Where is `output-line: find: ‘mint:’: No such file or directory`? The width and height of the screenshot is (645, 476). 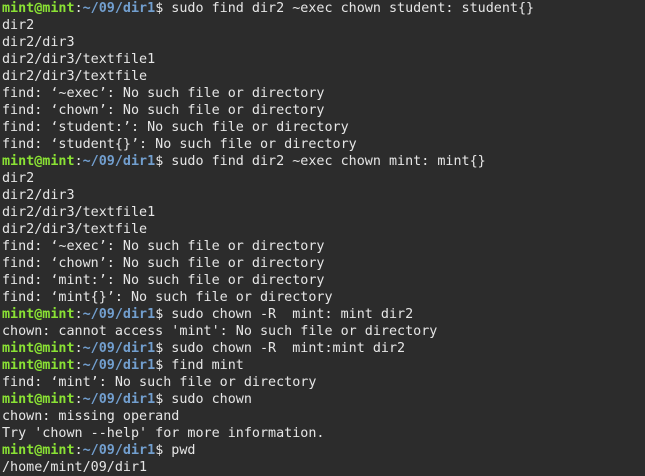
output-line: find: ‘mint:’: No such file or directory is located at coordinates (323, 280).